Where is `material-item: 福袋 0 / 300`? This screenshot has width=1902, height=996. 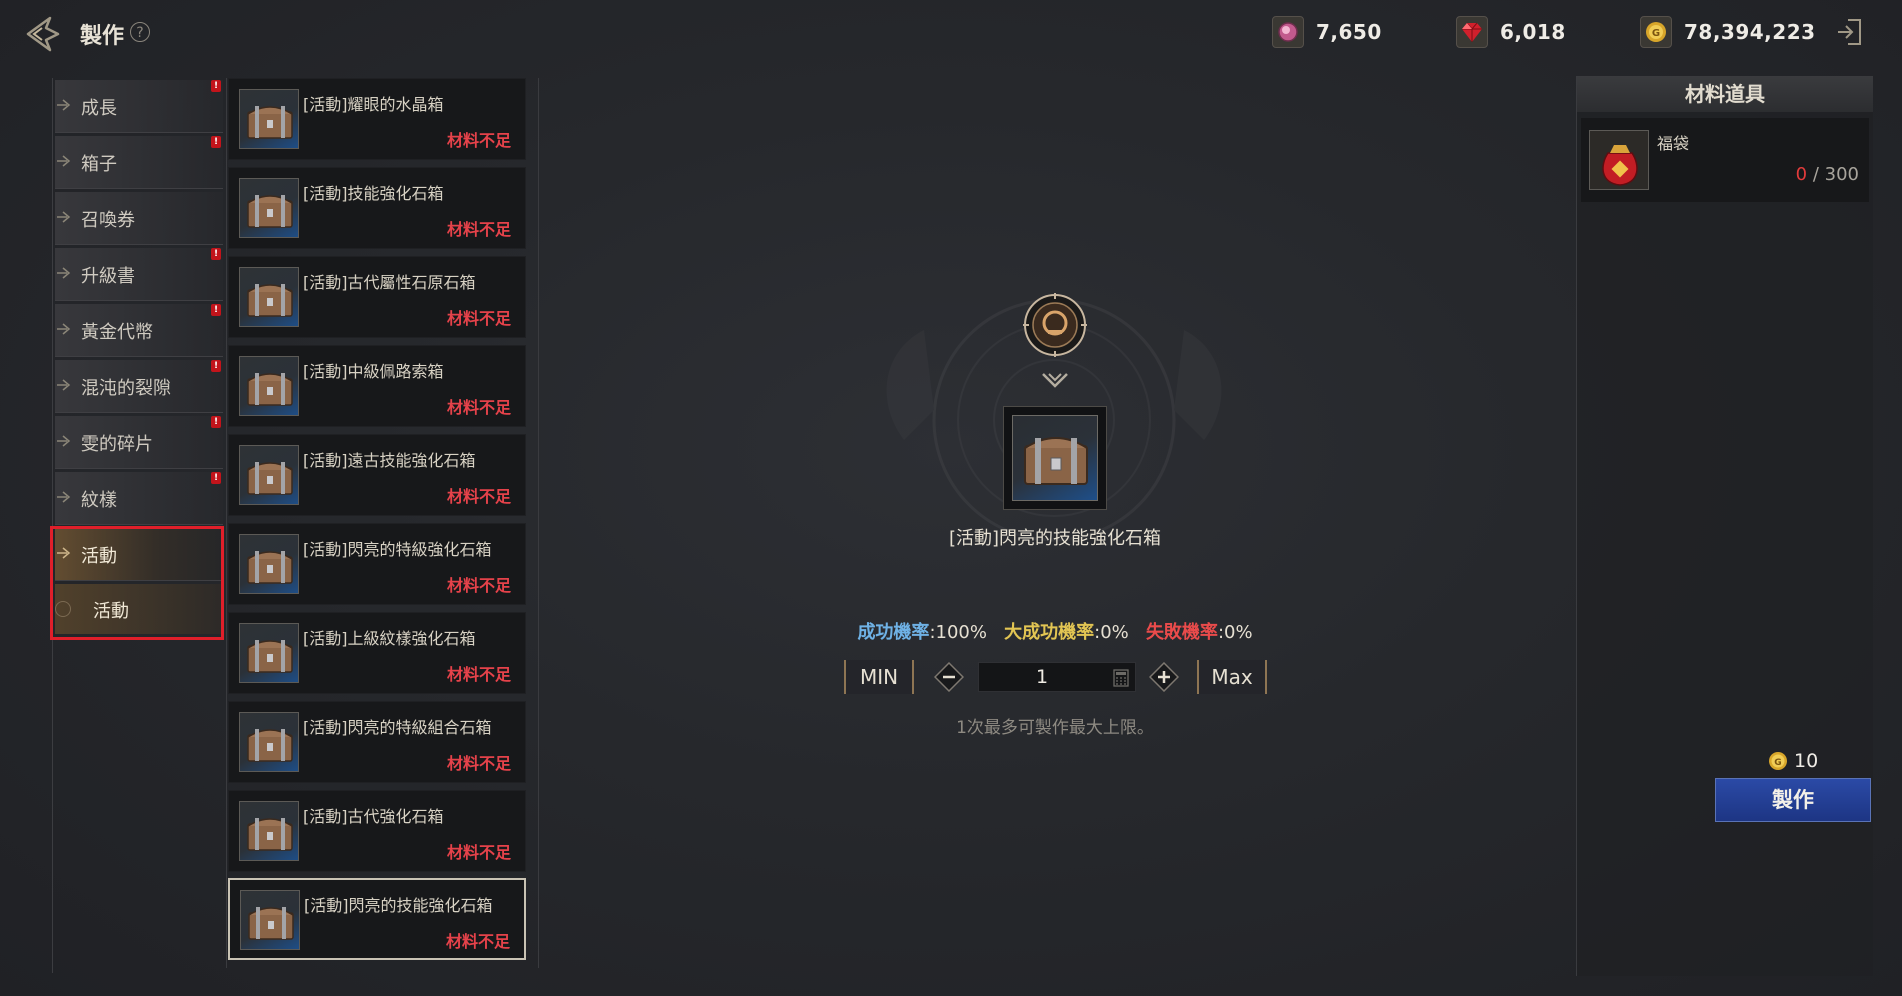 material-item: 福袋 0 / 300 is located at coordinates (1725, 160).